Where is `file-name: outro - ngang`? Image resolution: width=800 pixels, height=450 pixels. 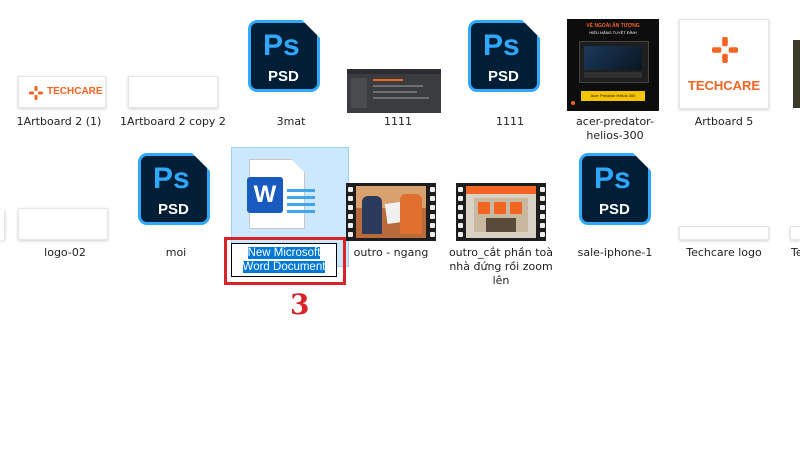 file-name: outro - ngang is located at coordinates (391, 252).